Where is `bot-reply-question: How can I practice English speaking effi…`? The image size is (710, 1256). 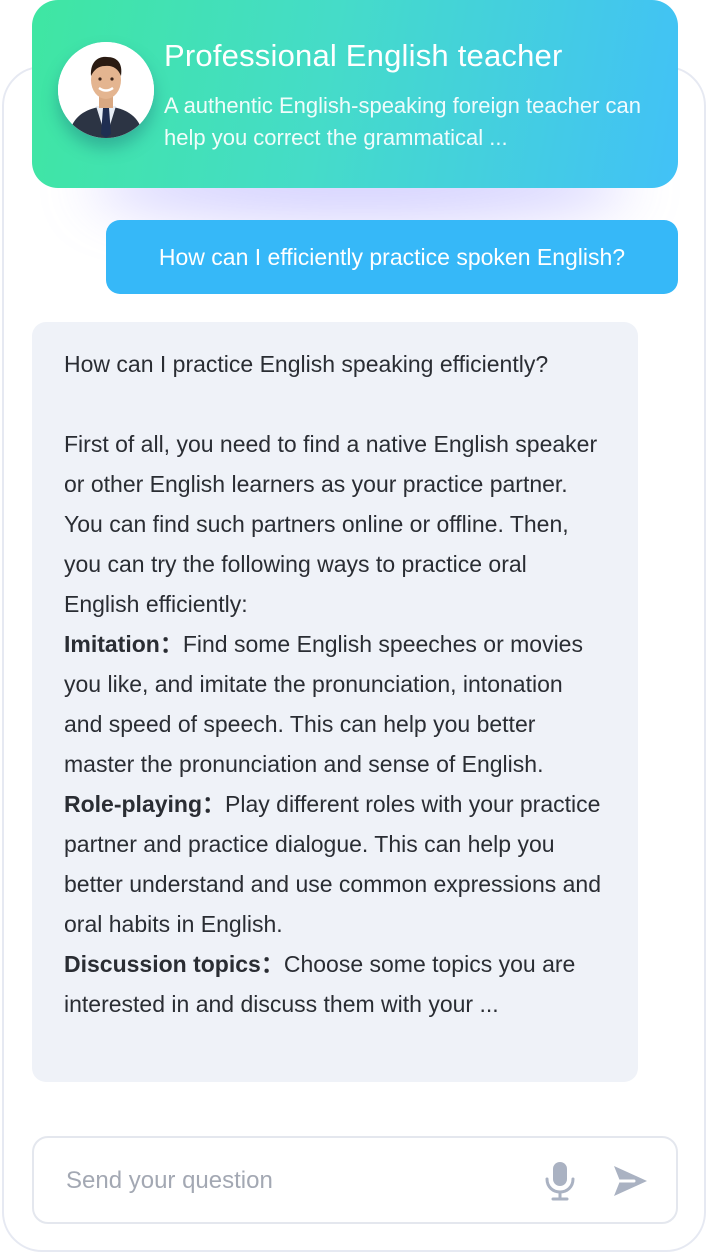 bot-reply-question: How can I practice English speaking effi… is located at coordinates (306, 364).